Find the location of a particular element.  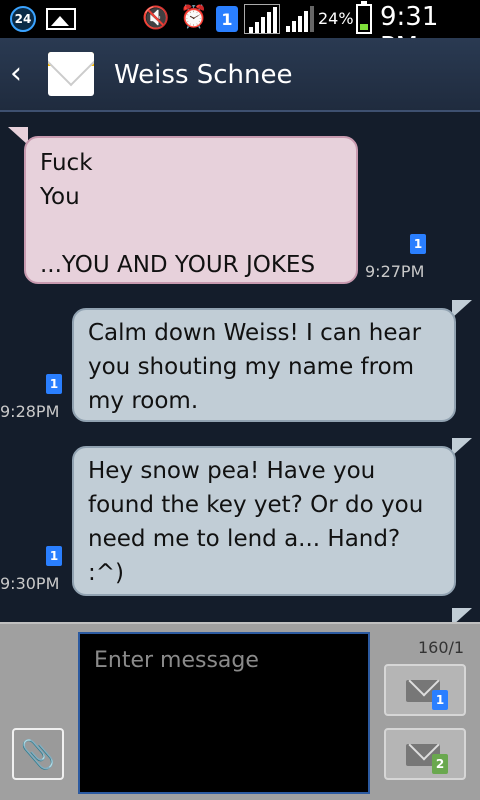

back-icon: ‹ is located at coordinates (16, 74).